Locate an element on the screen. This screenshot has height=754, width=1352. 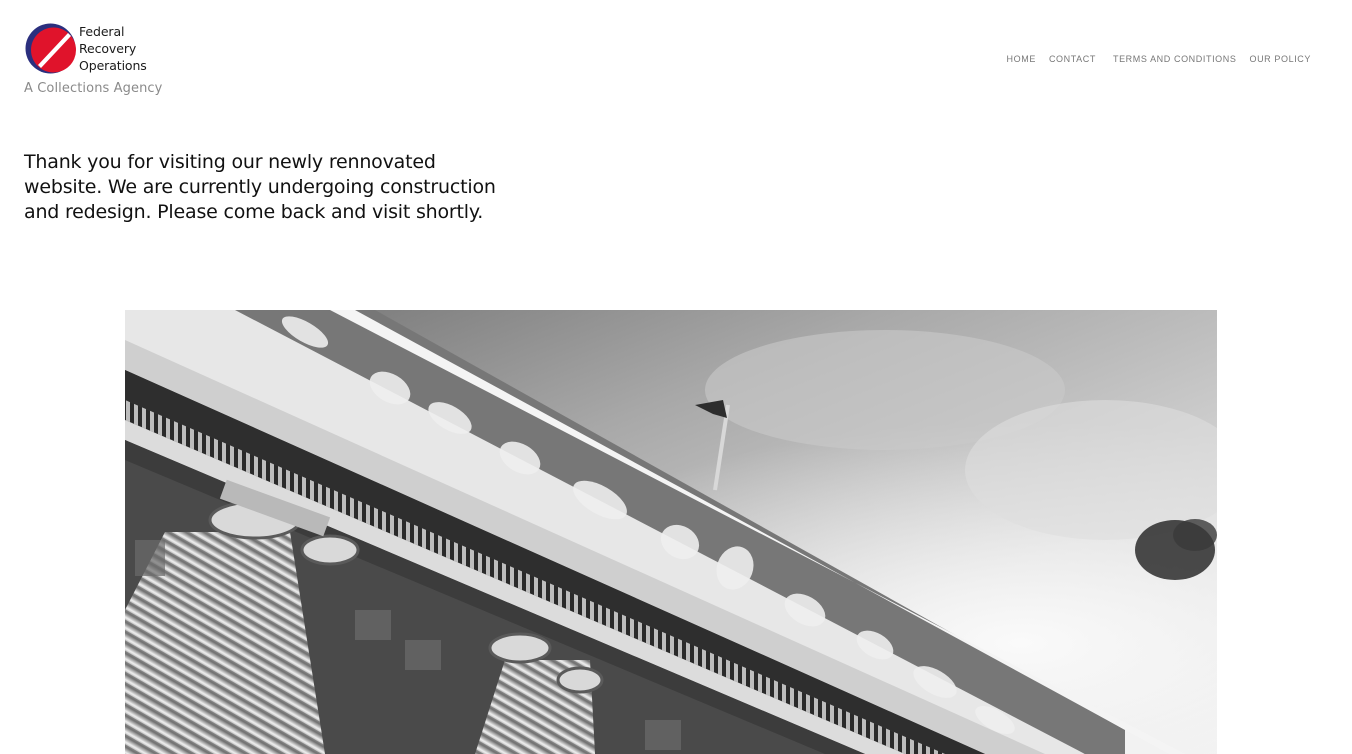
nav-policy-link: OUR POLICY is located at coordinates (1280, 59).